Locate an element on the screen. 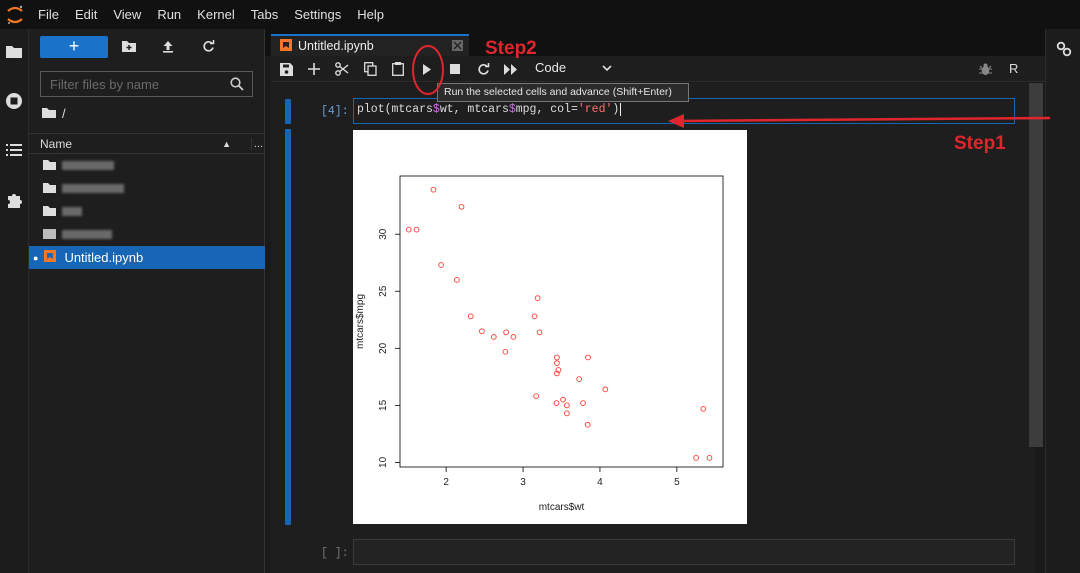 This screenshot has height=573, width=1080. x-tick-label: 3 is located at coordinates (523, 482).